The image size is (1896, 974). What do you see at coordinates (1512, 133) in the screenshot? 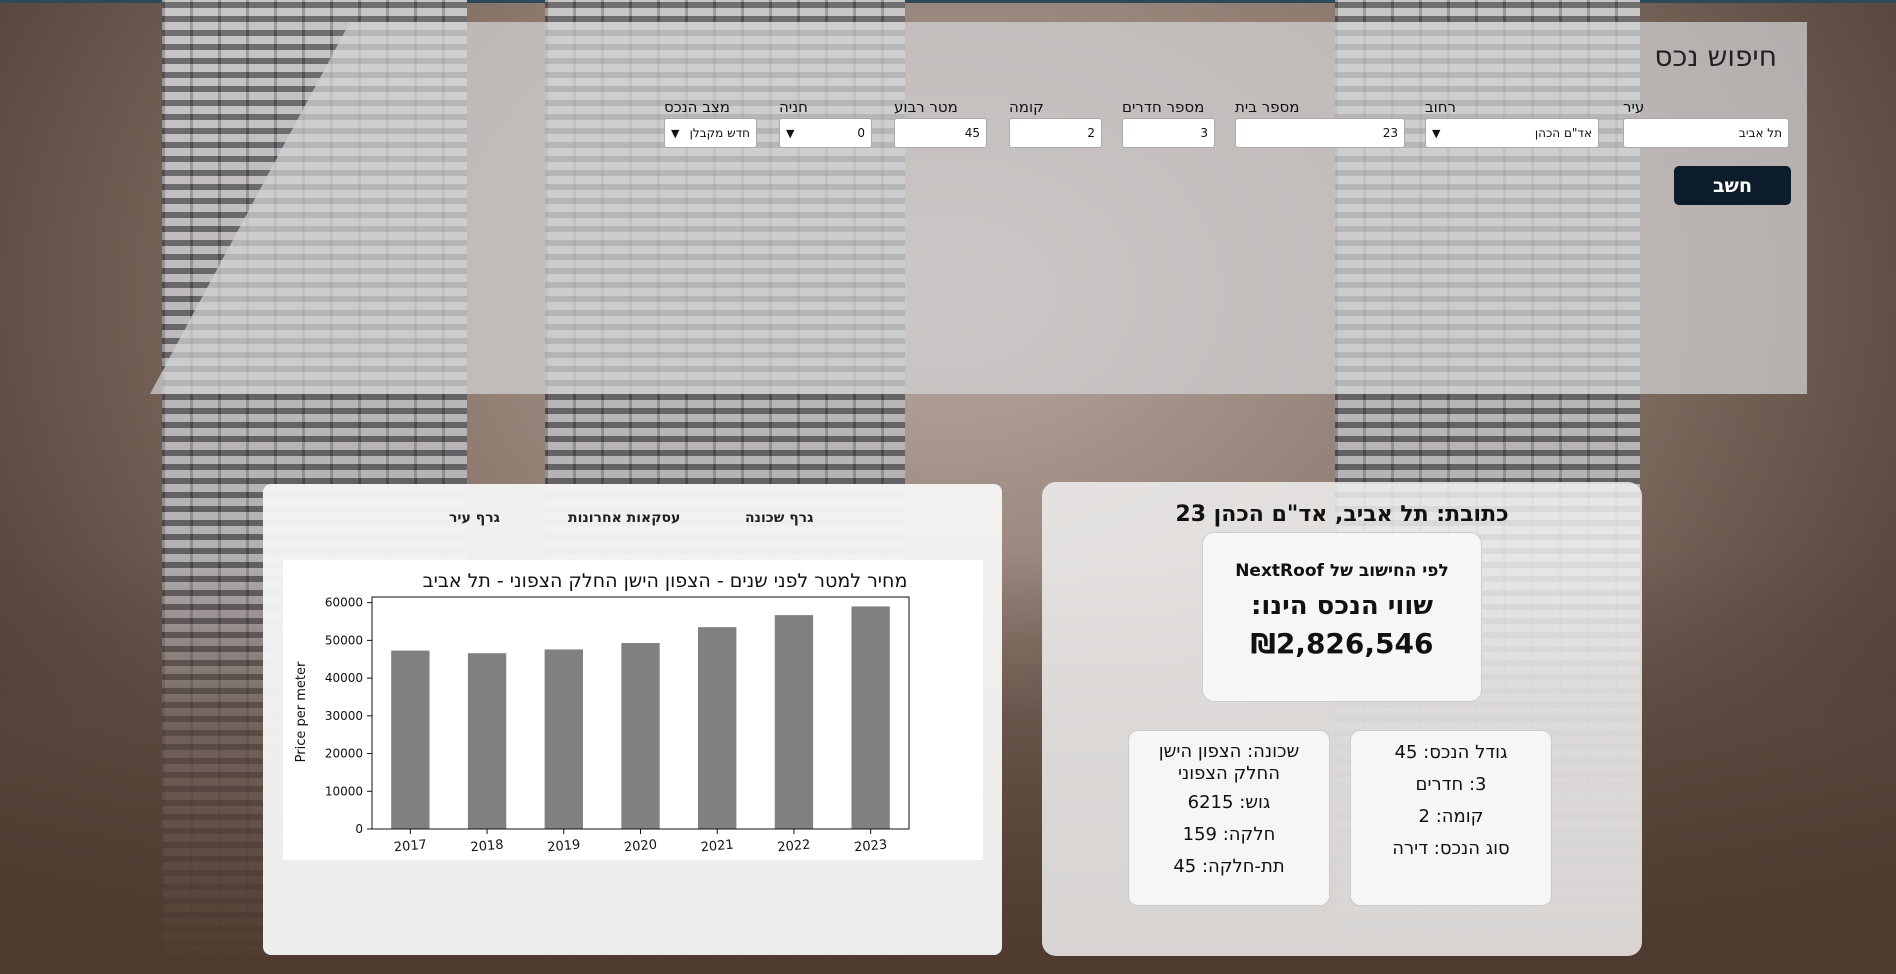
I see `street-select: אד"ם הכהן ▼` at bounding box center [1512, 133].